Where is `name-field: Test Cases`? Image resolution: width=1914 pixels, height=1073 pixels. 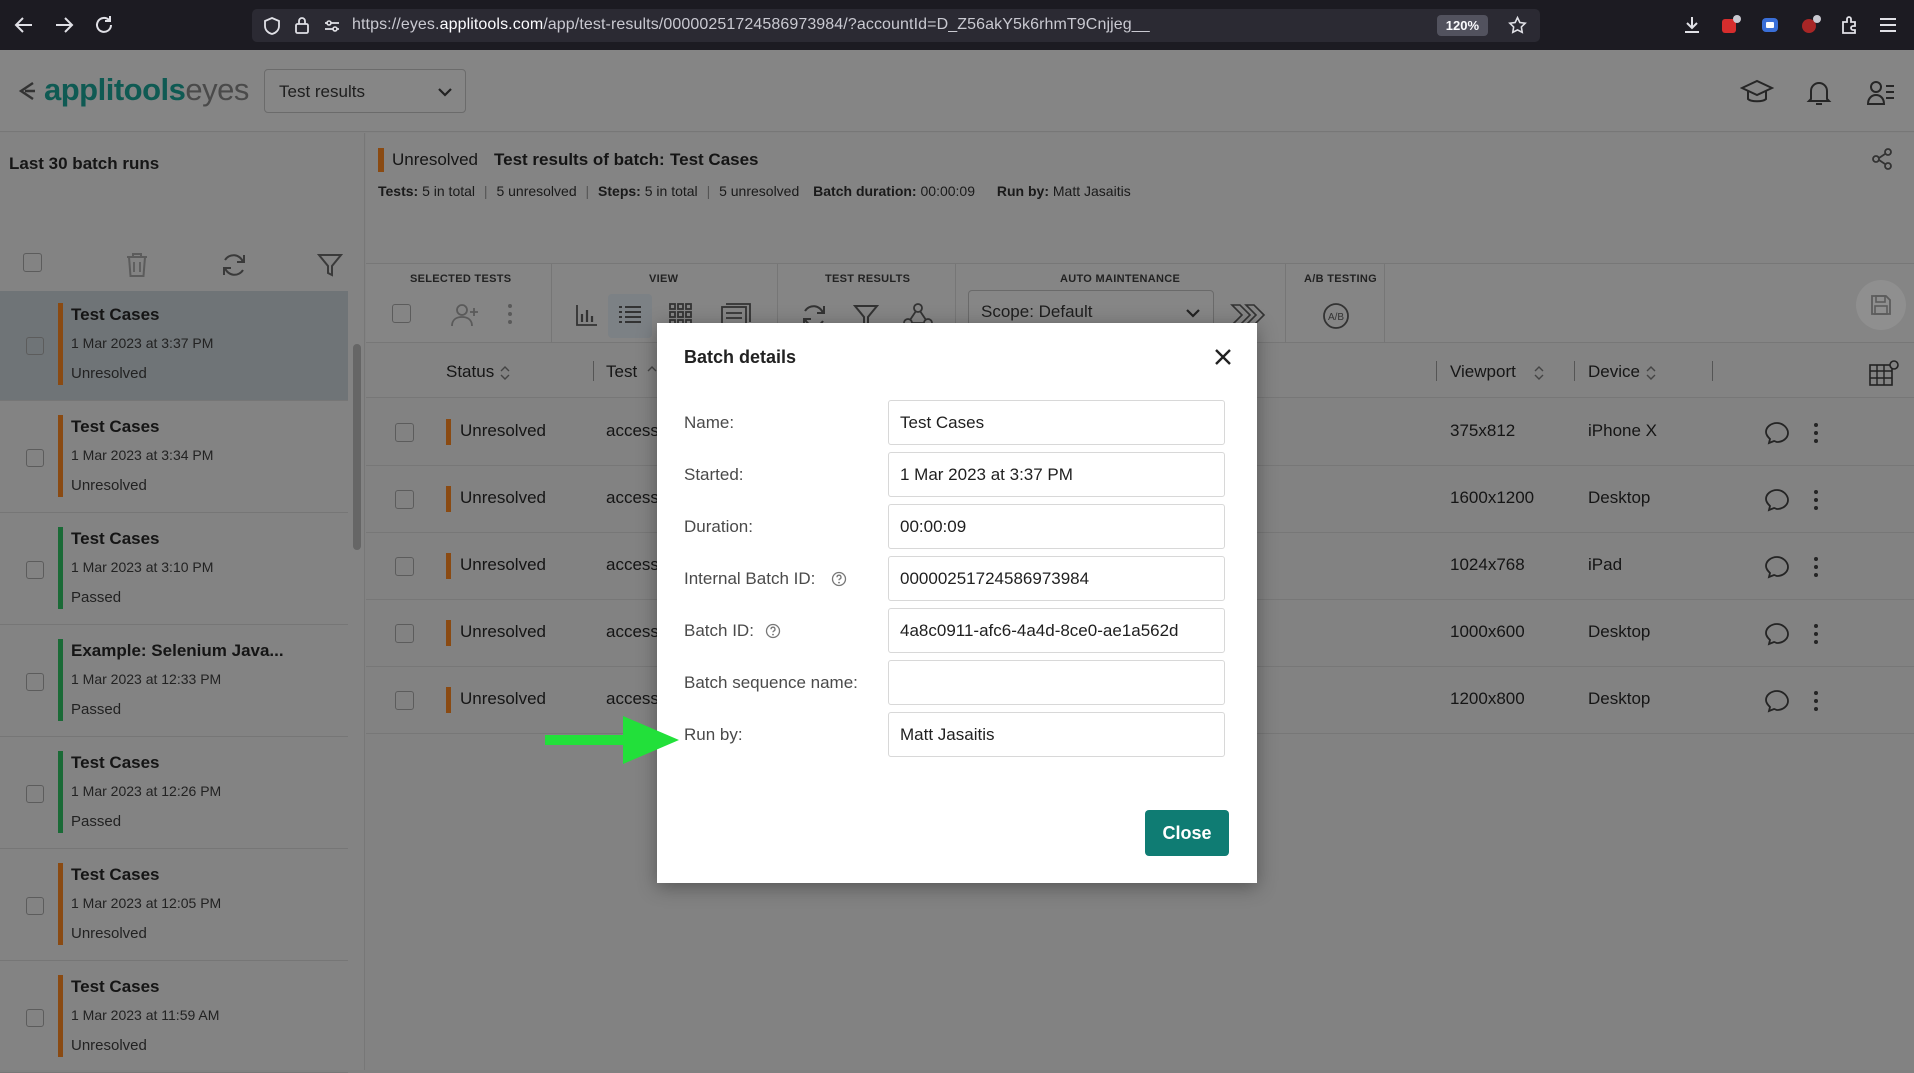
name-field: Test Cases is located at coordinates (1056, 422).